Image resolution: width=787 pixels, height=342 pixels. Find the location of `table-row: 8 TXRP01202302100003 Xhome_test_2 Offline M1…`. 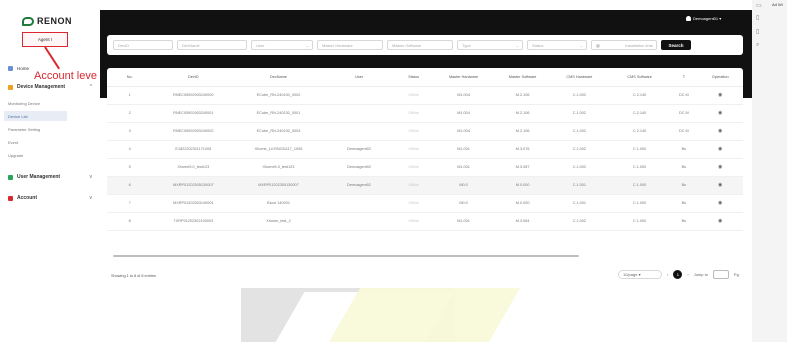

table-row: 8 TXRP01202302100003 Xhome_test_2 Offline M1… is located at coordinates (425, 221).